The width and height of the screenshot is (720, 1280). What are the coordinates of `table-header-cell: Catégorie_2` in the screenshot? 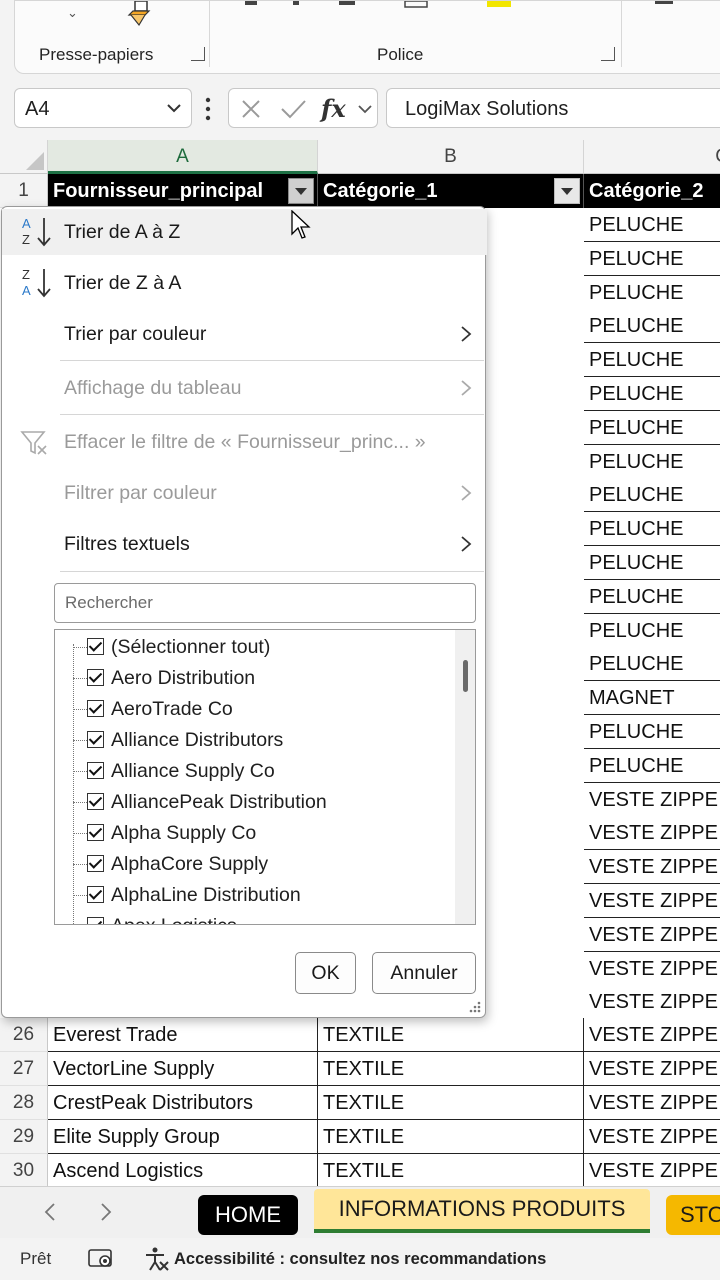 It's located at (652, 191).